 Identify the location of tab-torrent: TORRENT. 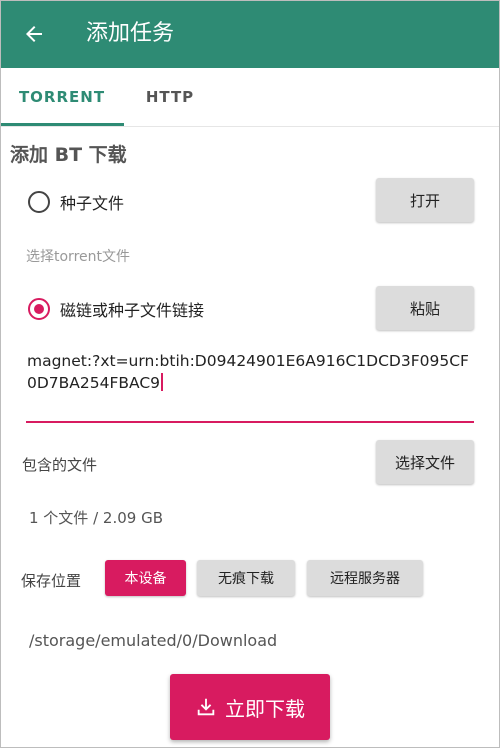
(62, 97).